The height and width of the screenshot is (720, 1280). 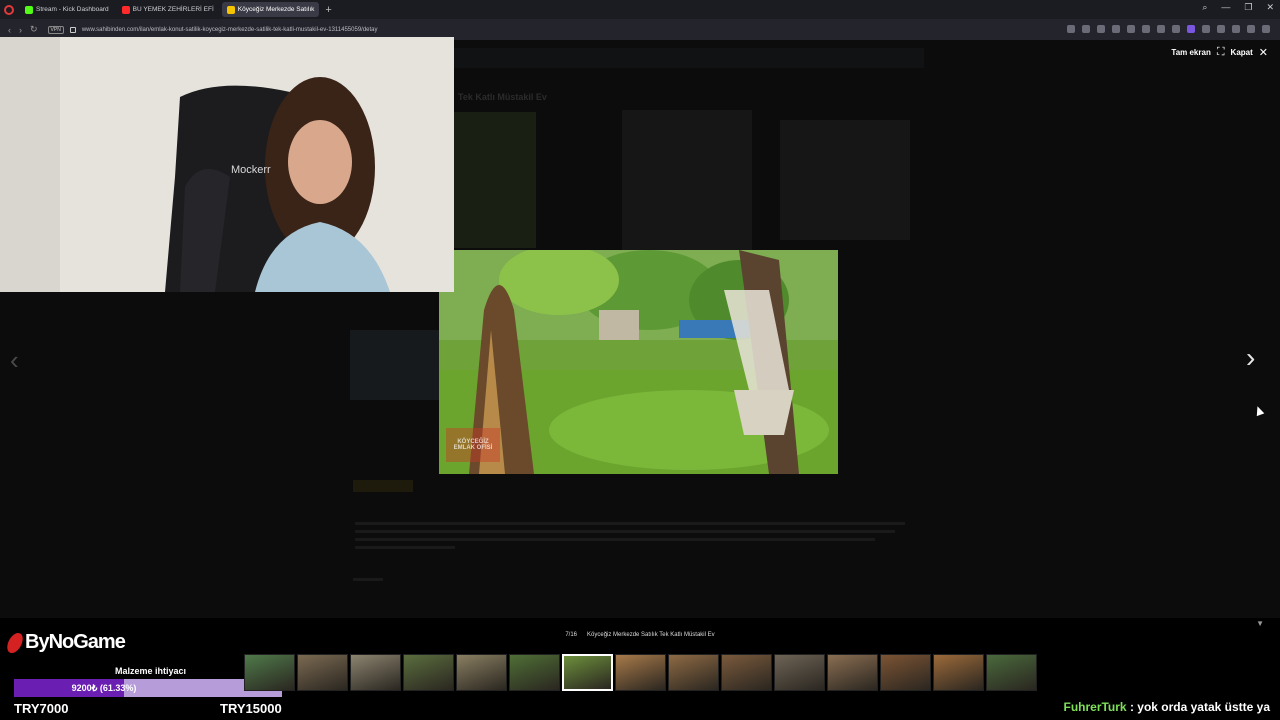 I want to click on chair-brand-label: Mockerr, so click(x=251, y=170).